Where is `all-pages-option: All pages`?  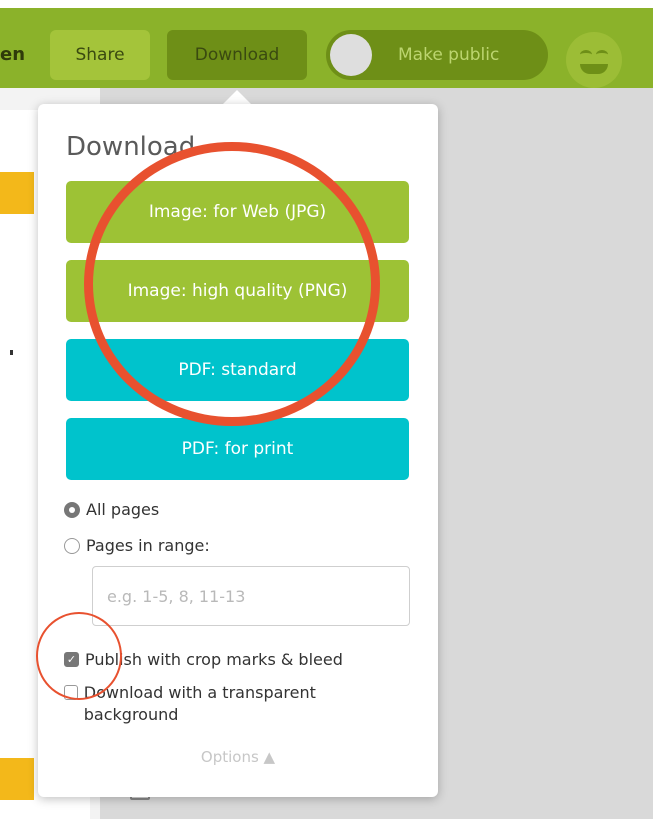 all-pages-option: All pages is located at coordinates (111, 509).